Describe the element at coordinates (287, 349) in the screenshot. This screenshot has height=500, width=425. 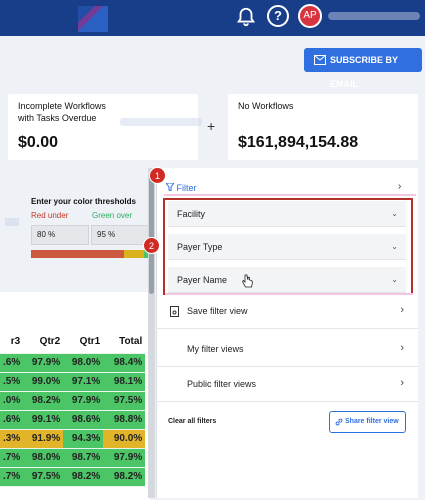
I see `my-filter-views-row: My filter views ›` at that location.